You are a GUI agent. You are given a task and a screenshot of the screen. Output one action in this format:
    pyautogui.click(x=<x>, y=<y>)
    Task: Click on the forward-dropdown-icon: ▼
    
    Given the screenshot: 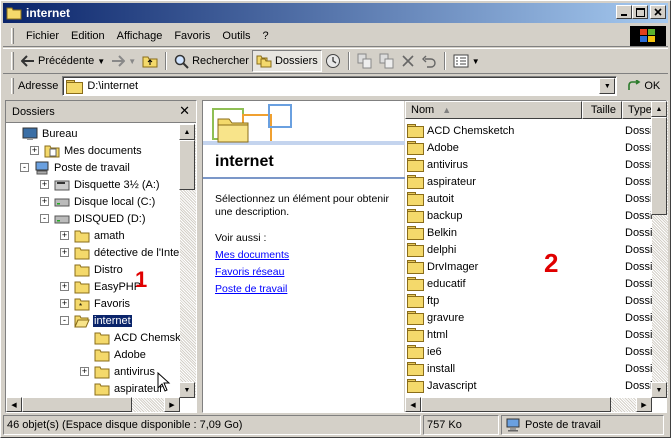 What is the action you would take?
    pyautogui.click(x=132, y=61)
    